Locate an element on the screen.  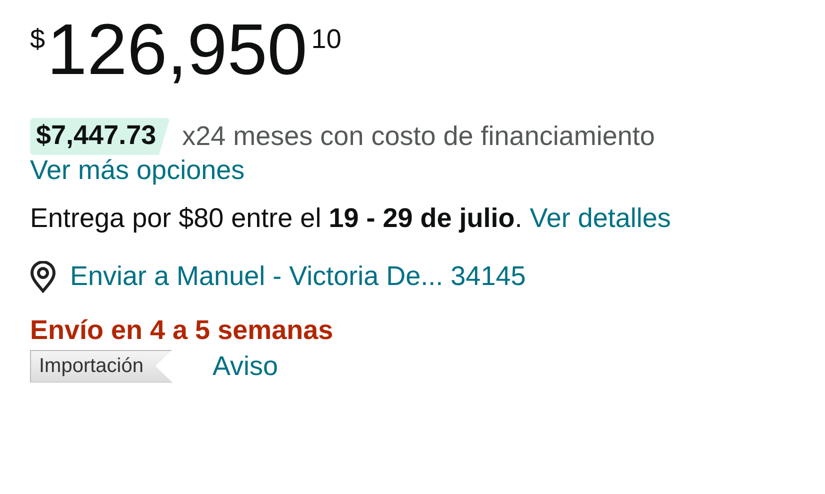
price: 126,950 is located at coordinates (177, 50).